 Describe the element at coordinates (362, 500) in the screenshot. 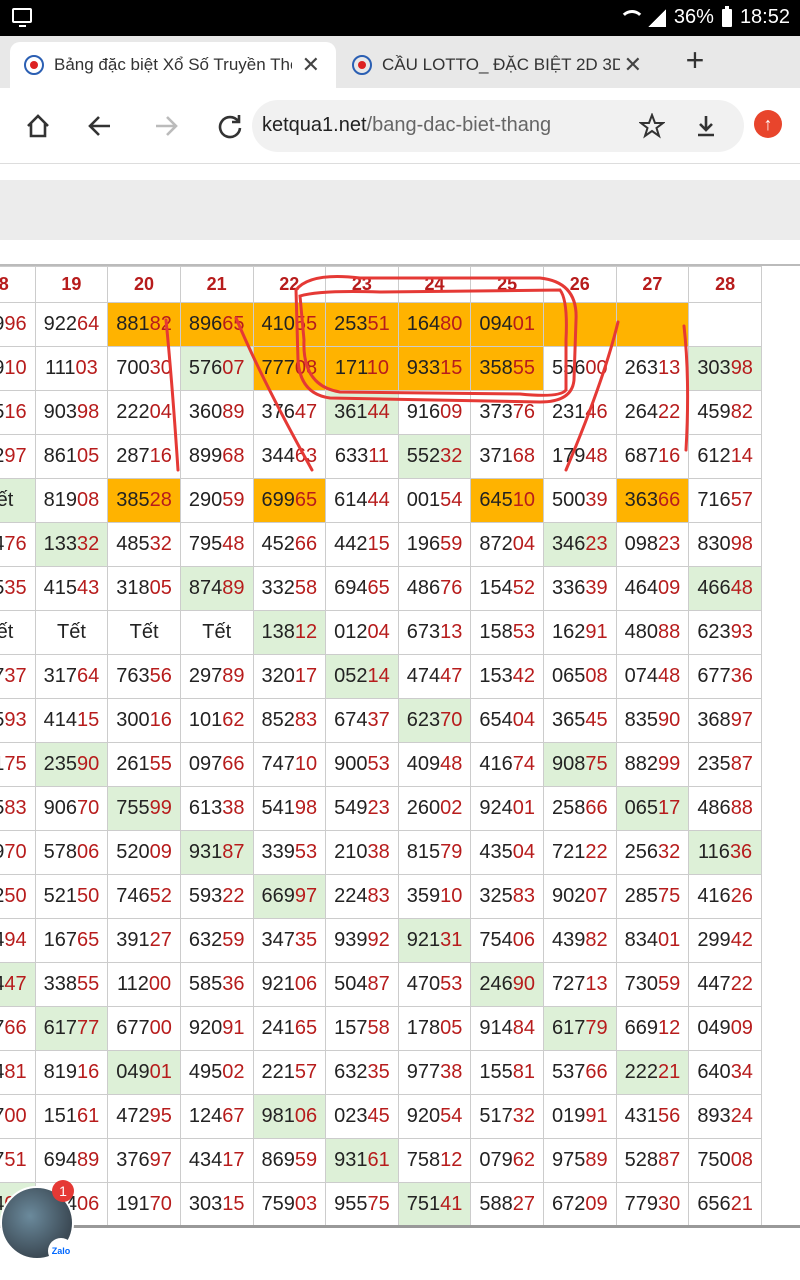

I see `result-cell: 61444` at that location.